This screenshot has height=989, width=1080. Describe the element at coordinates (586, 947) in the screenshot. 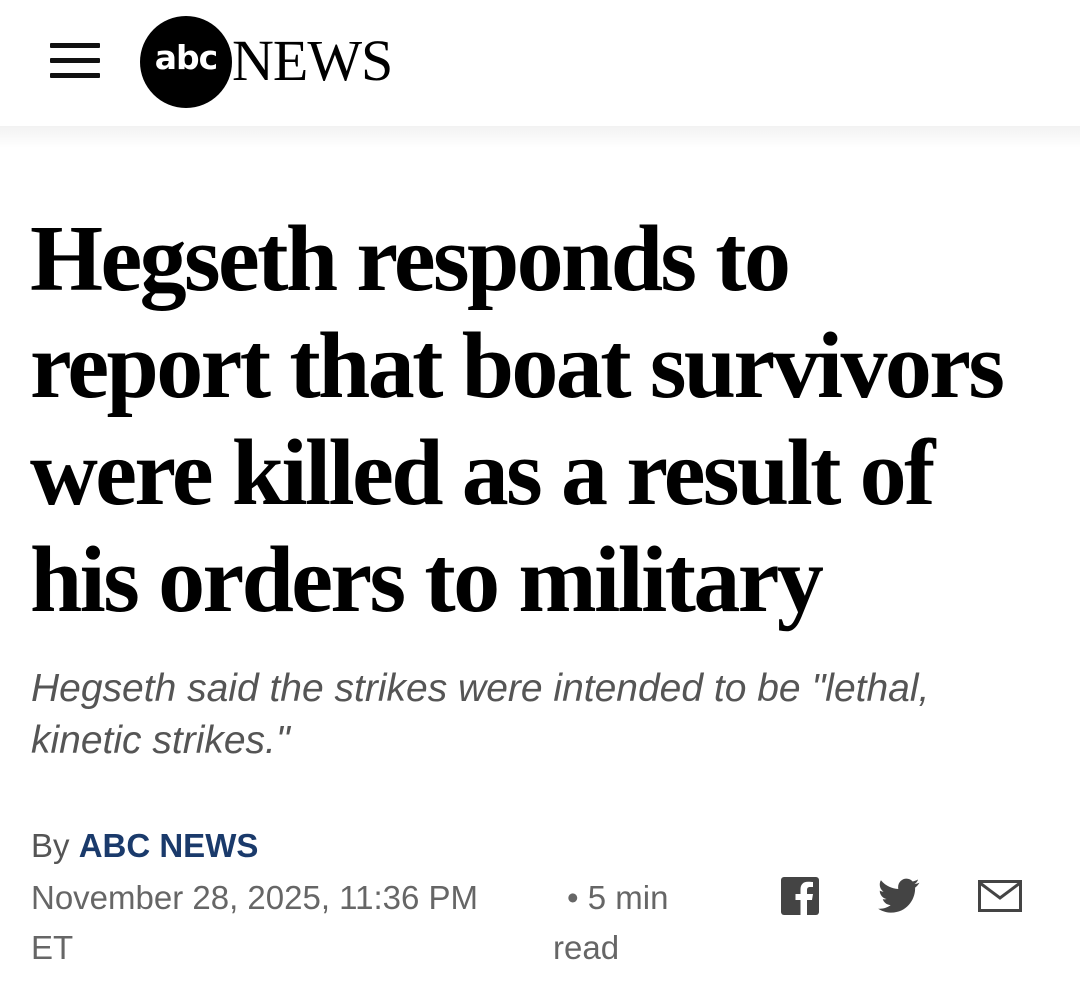

I see `read-time-line: read` at that location.